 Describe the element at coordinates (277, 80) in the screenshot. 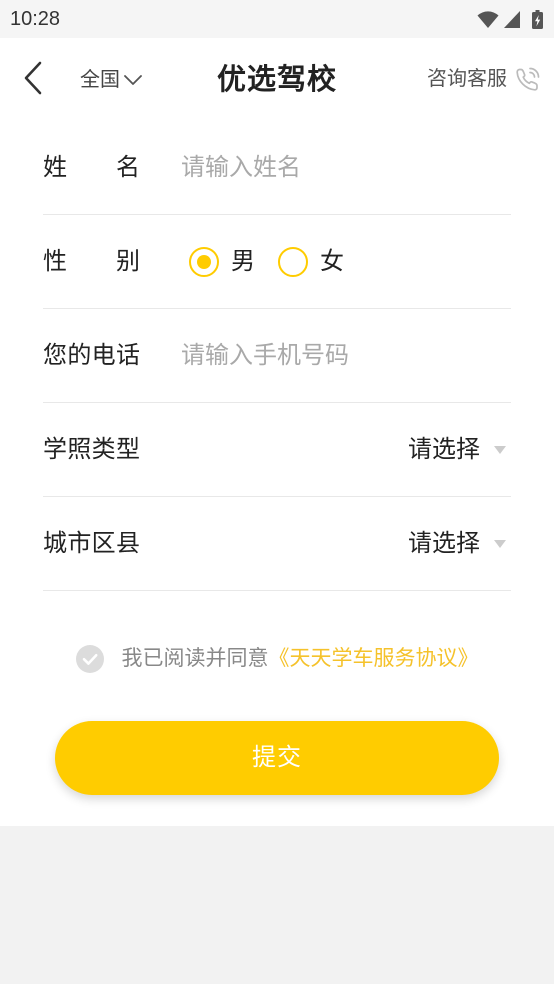

I see `header-bar: 全国 优选驾校 咨询客服` at that location.